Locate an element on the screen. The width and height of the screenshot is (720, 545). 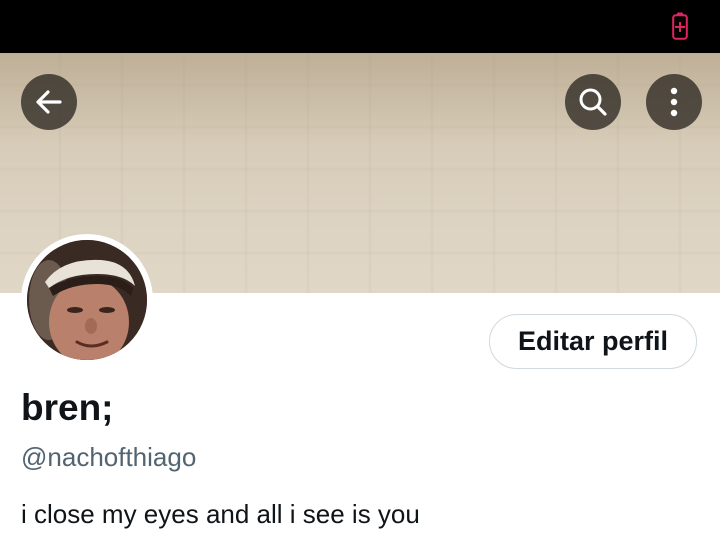
search-icon is located at coordinates (593, 102).